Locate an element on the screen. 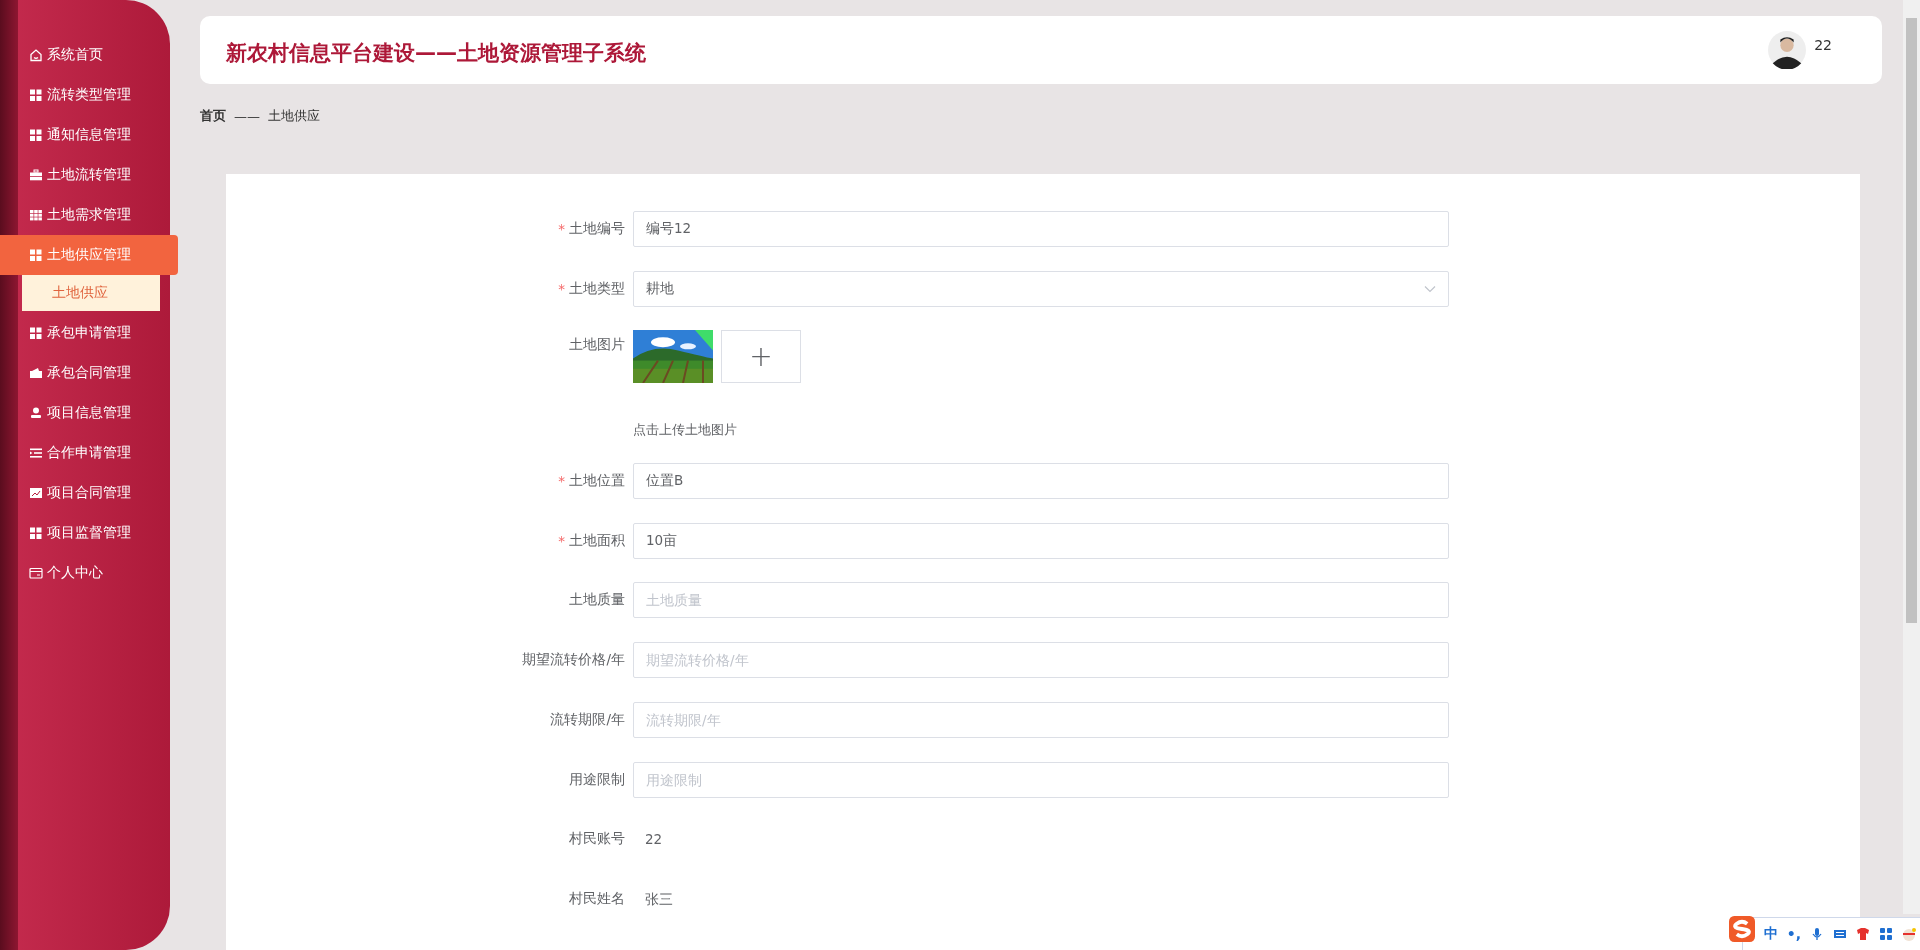  input-field: 期望流转价格/年 is located at coordinates (1041, 660).